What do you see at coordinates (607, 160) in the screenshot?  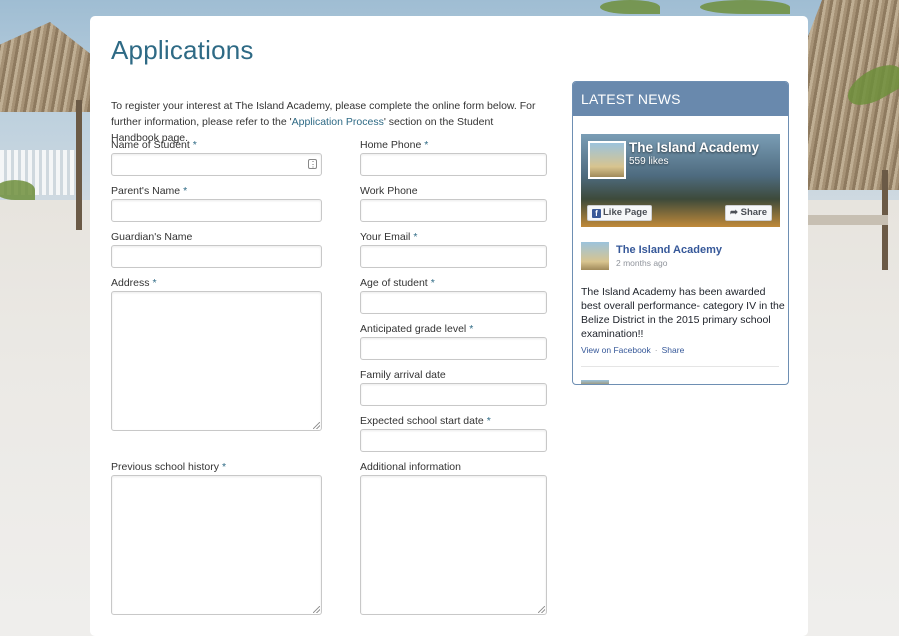 I see `facebook-page-avatar` at bounding box center [607, 160].